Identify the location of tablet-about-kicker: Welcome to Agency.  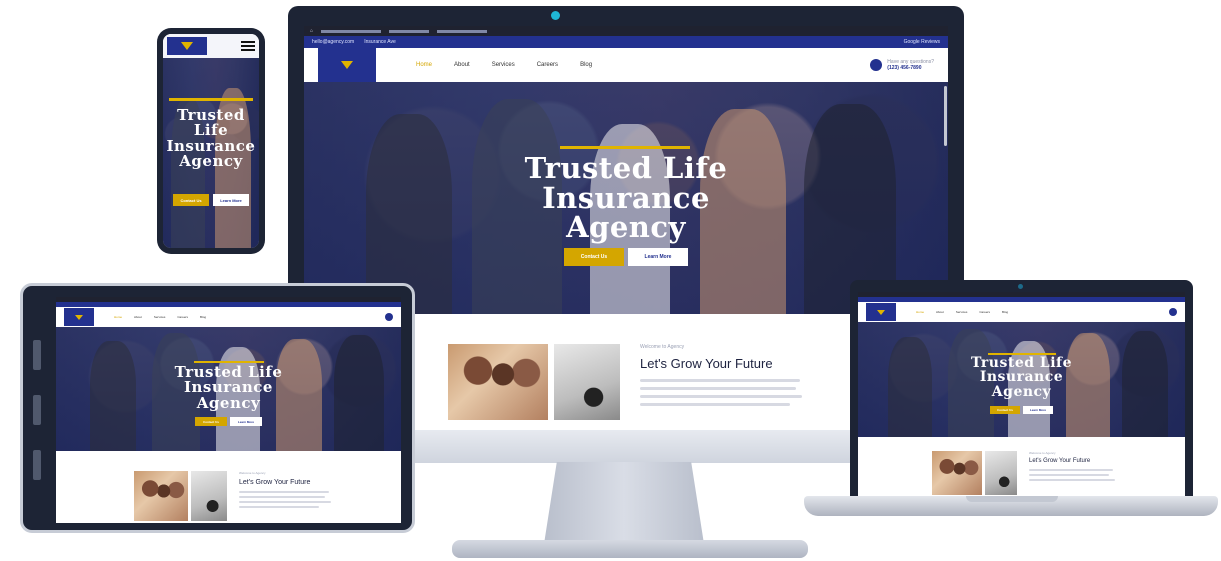
(252, 473).